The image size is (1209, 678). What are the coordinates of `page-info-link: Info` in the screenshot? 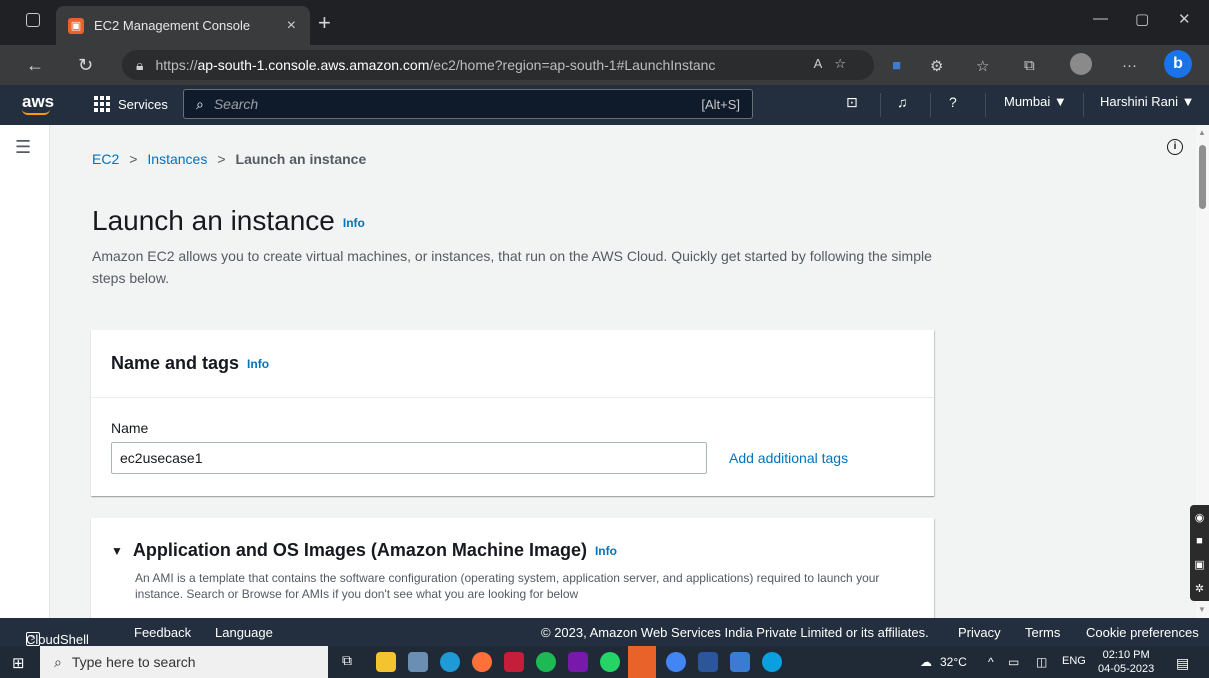 It's located at (354, 223).